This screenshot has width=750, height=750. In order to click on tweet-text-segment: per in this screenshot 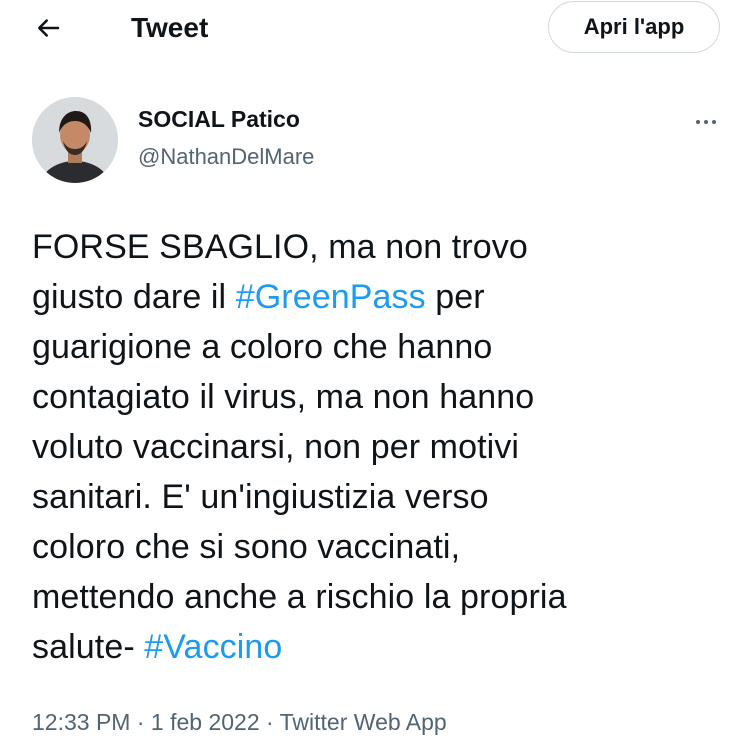, I will do `click(455, 297)`.